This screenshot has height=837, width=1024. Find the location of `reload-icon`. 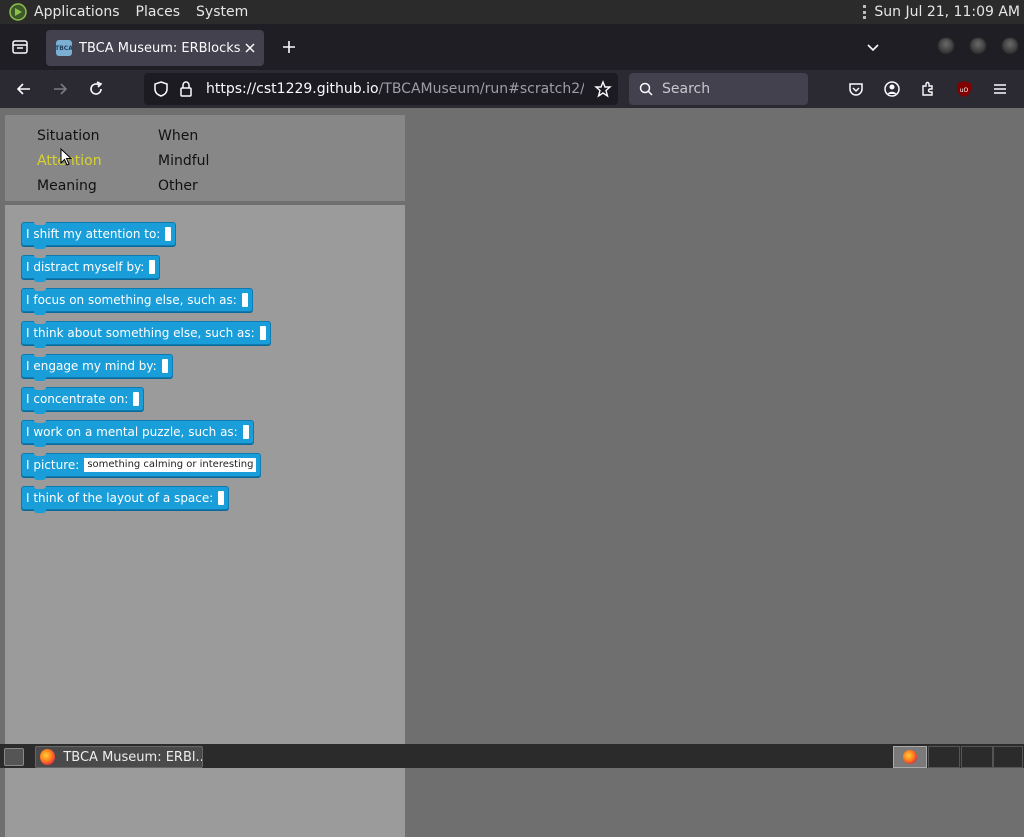

reload-icon is located at coordinates (96, 89).